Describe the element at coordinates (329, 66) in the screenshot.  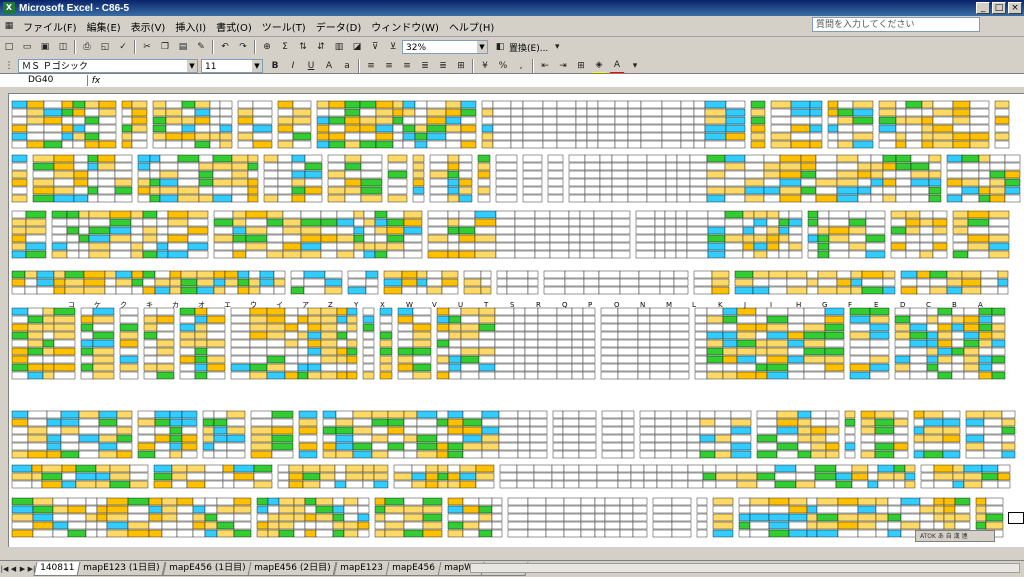
I see `increase-font-icon: A` at that location.